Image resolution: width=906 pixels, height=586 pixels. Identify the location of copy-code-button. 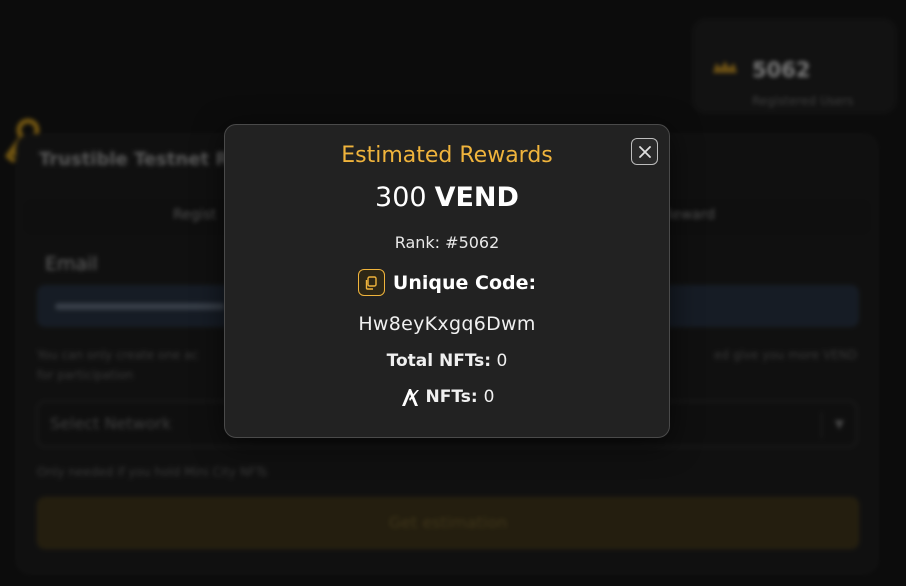
(371, 282).